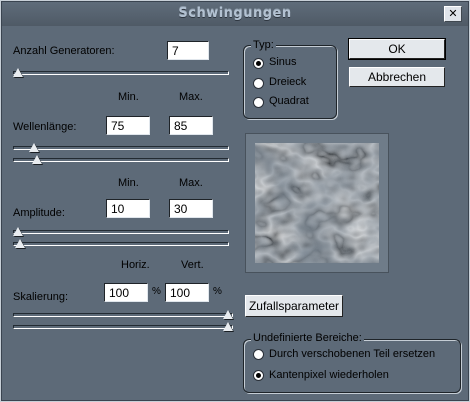  Describe the element at coordinates (128, 183) in the screenshot. I see `amplitude-min-header: Min.` at that location.